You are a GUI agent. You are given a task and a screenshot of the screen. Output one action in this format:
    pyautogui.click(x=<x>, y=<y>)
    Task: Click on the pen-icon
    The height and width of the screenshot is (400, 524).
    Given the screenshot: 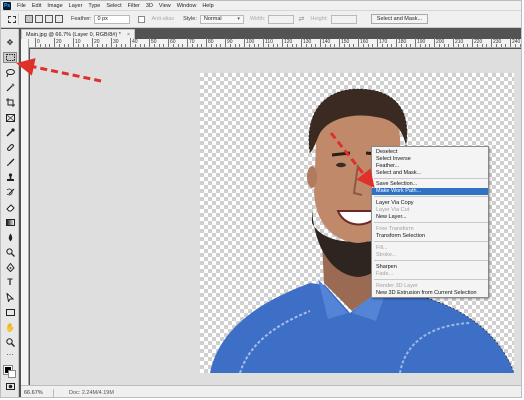 What is the action you would take?
    pyautogui.click(x=10, y=267)
    